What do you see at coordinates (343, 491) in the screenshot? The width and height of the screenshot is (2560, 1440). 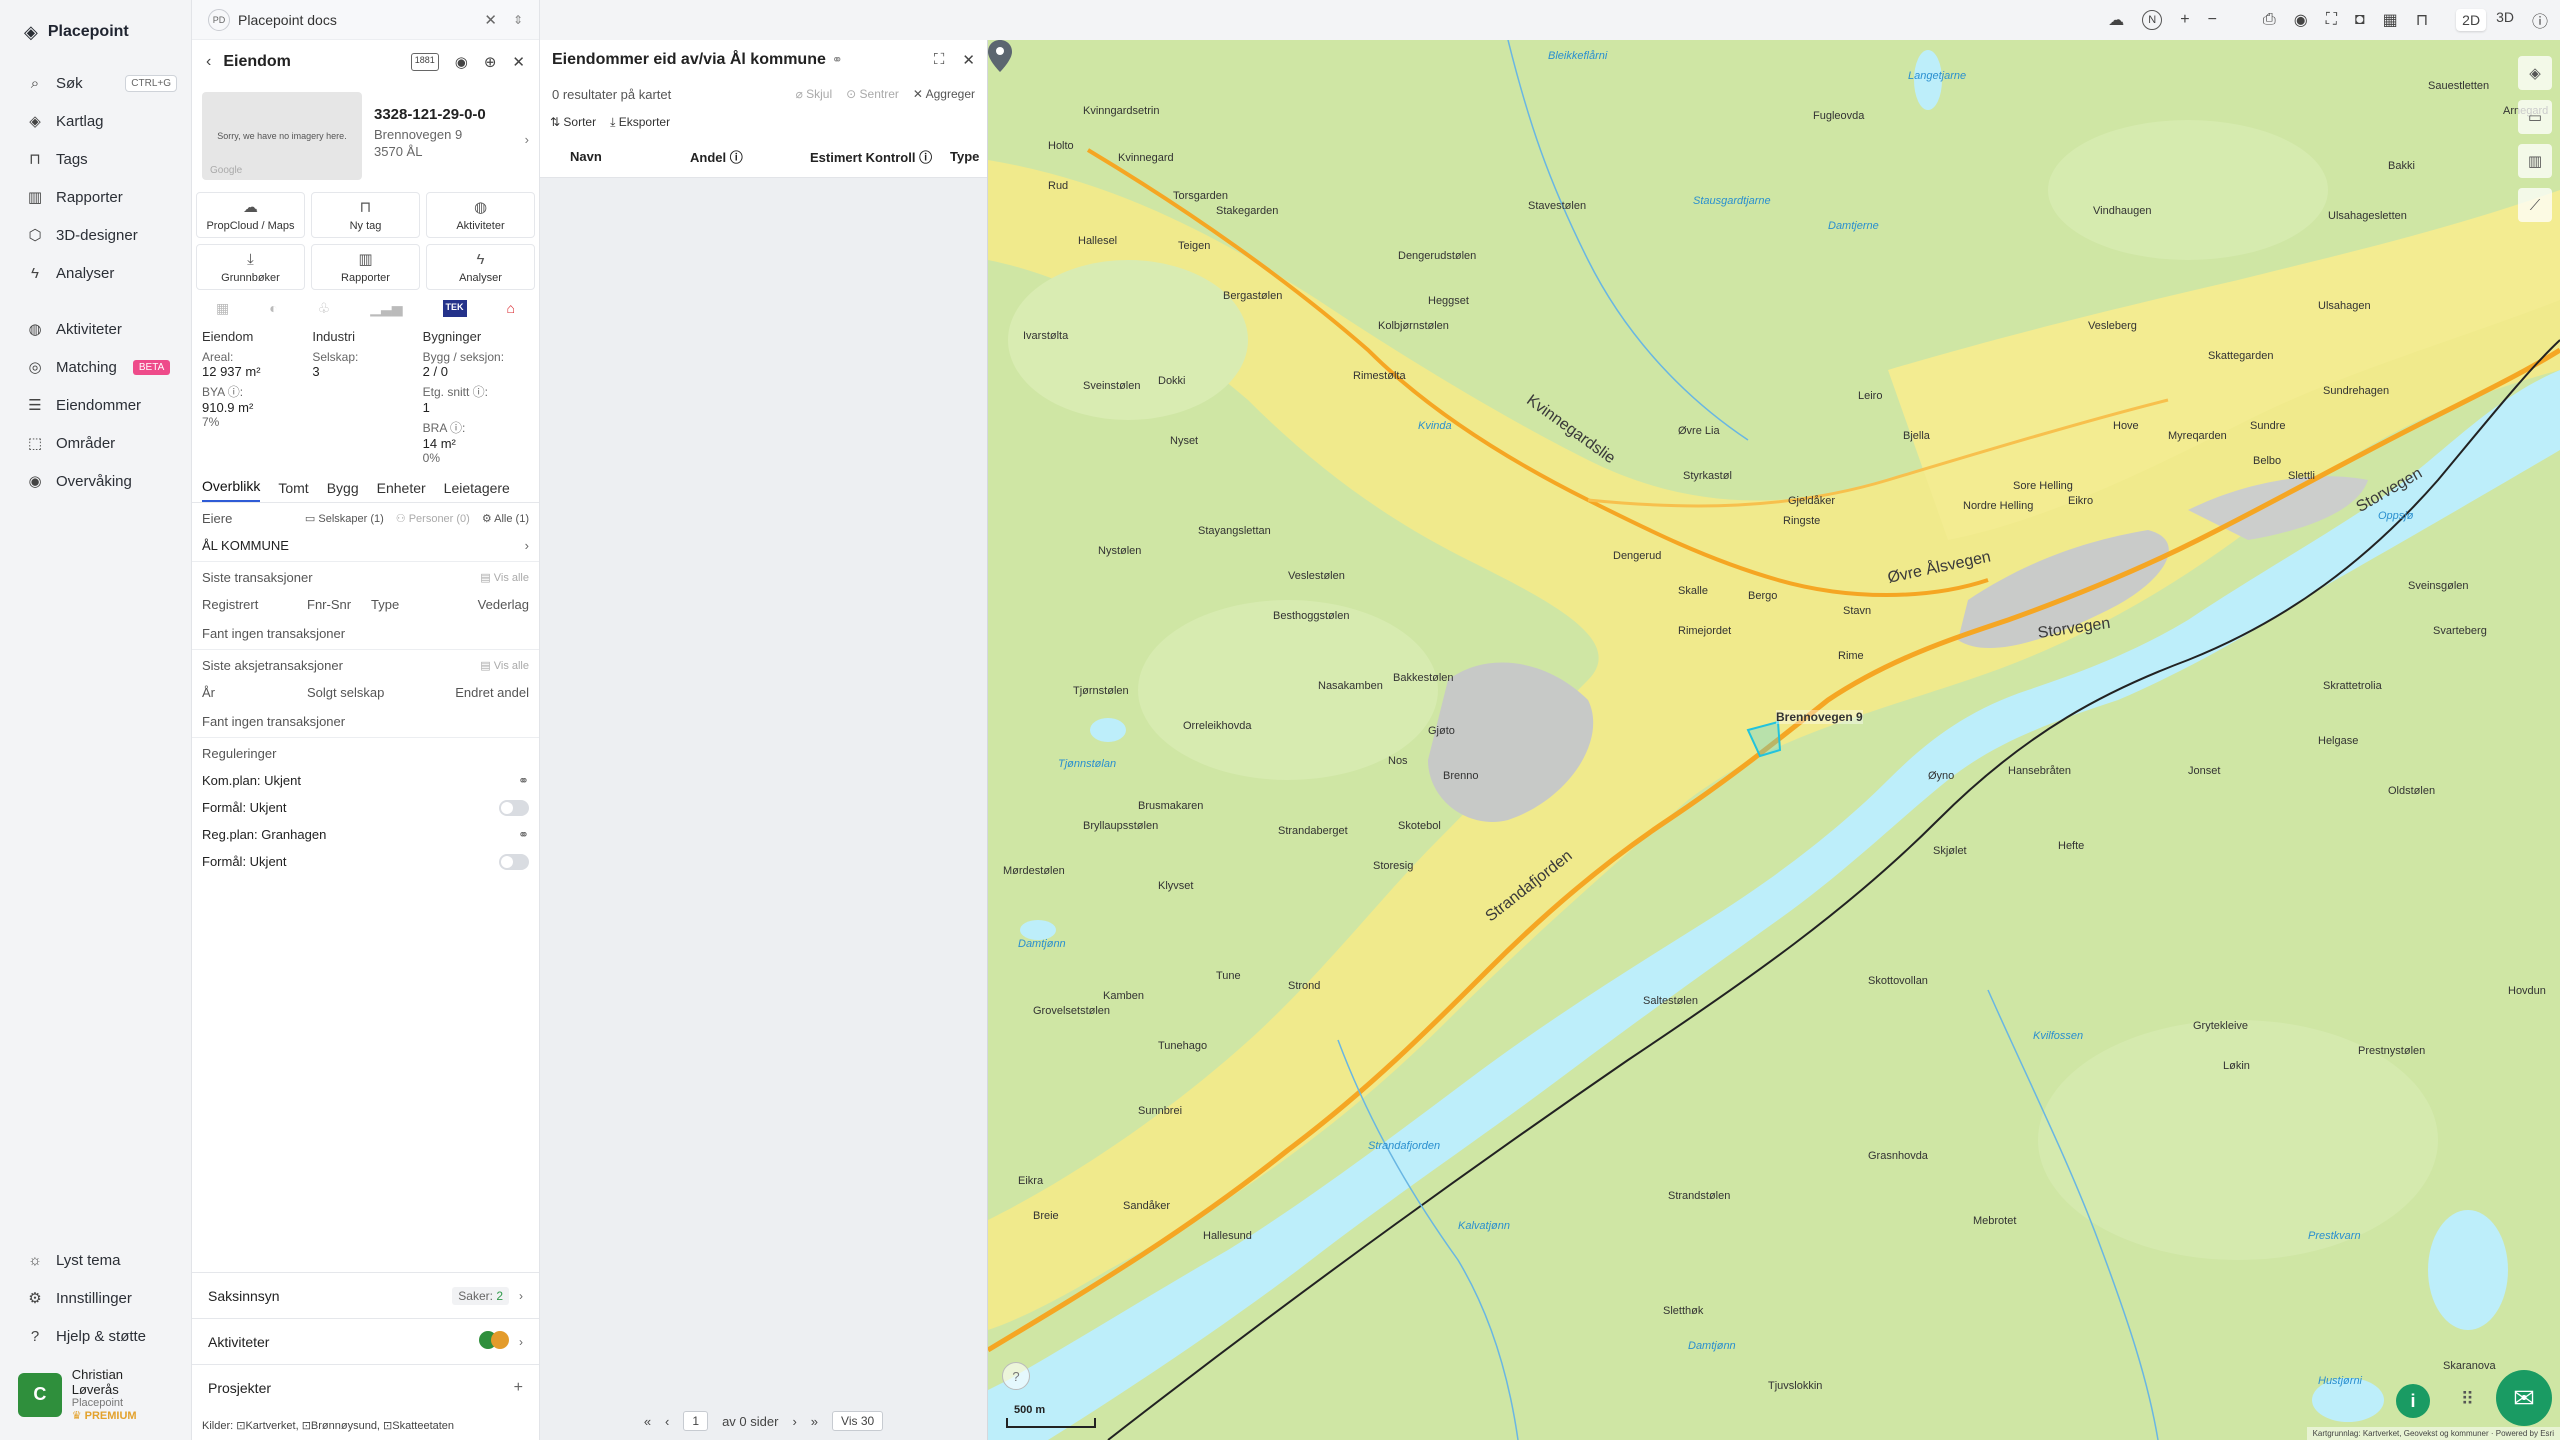 I see `tab-bygg: Bygg` at bounding box center [343, 491].